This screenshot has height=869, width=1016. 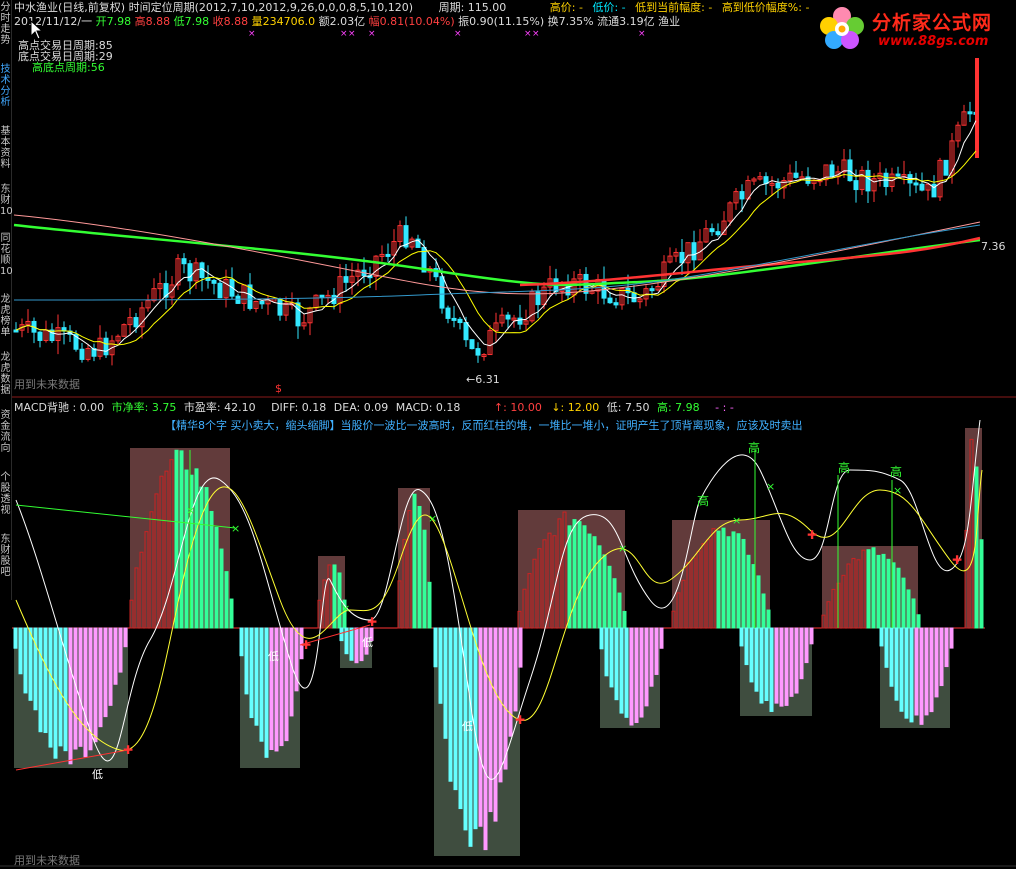 I want to click on price-footer-note: 用到未来数据, so click(x=47, y=384).